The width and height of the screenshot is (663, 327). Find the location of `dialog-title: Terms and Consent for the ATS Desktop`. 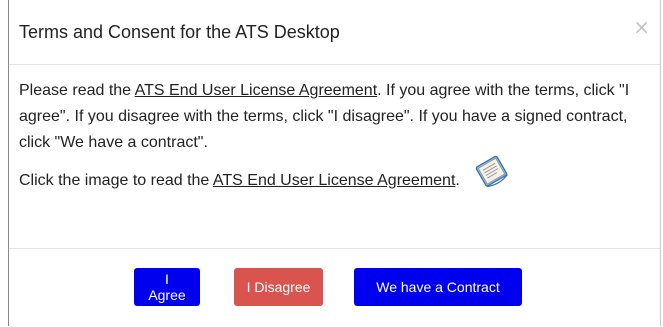

dialog-title: Terms and Consent for the ATS Desktop is located at coordinates (179, 32).